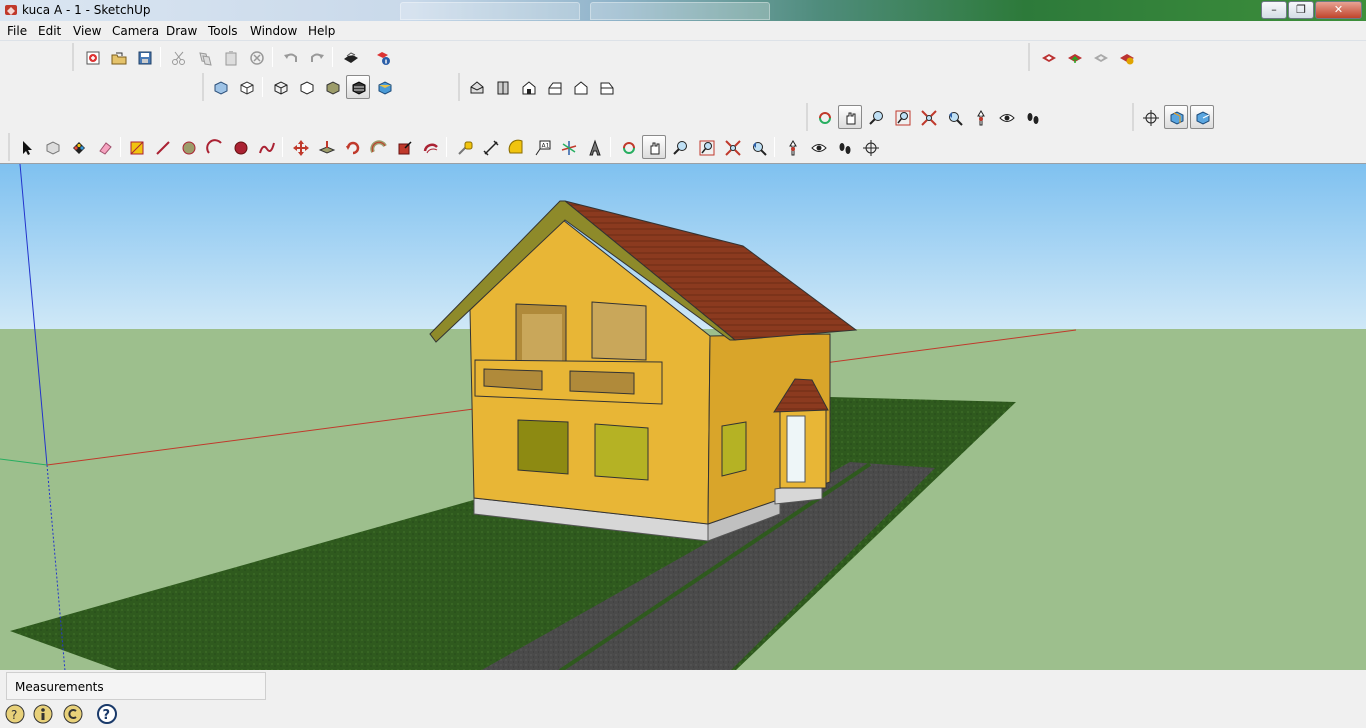  What do you see at coordinates (136, 686) in the screenshot?
I see `measurements-box: Measurements` at bounding box center [136, 686].